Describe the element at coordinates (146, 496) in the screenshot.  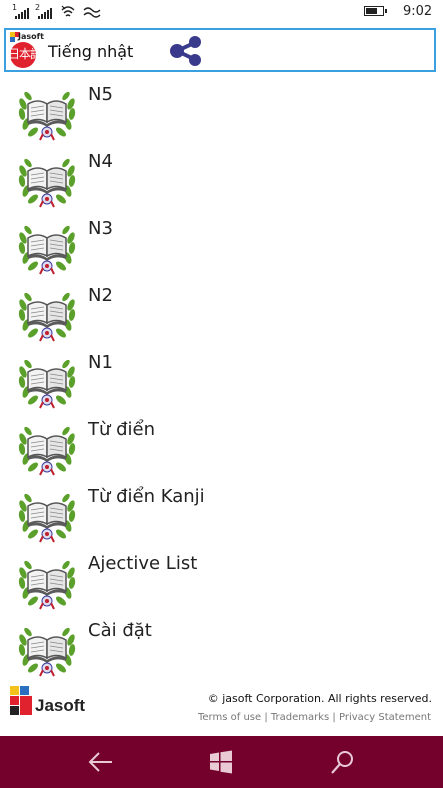
I see `menu-item-label: Từ điển Kanji` at that location.